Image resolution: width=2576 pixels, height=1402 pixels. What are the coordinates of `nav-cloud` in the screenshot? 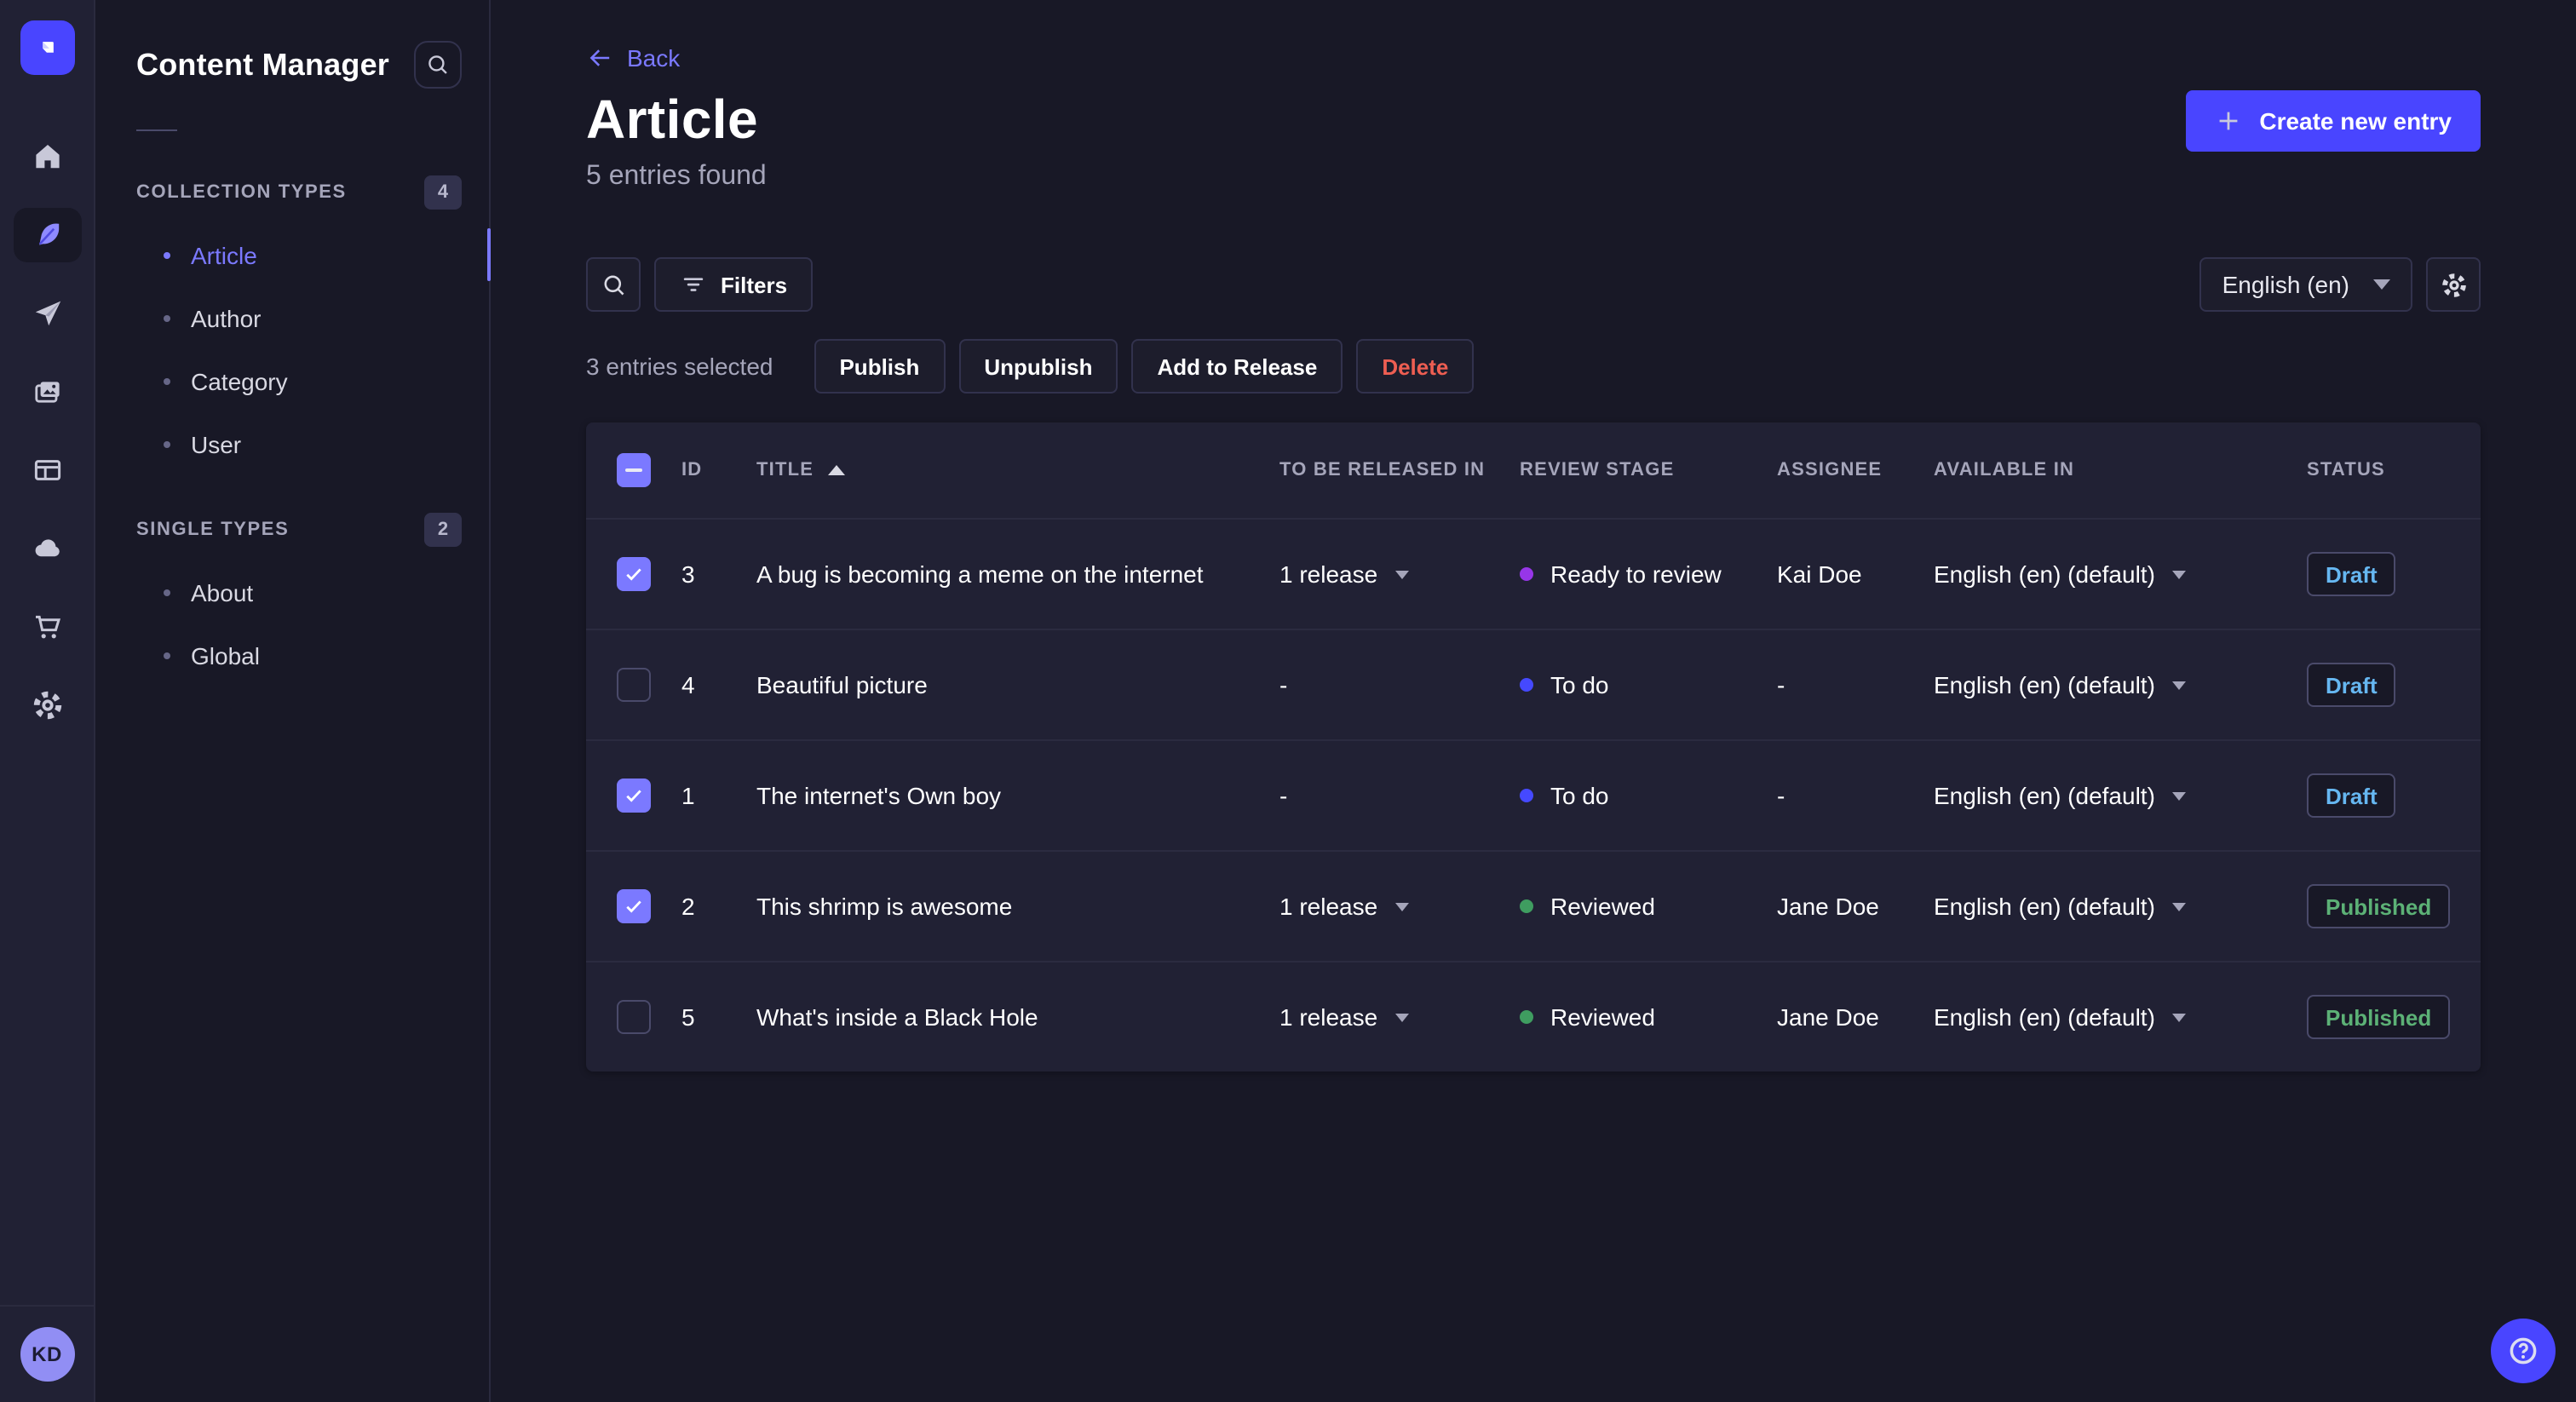 It's located at (47, 548).